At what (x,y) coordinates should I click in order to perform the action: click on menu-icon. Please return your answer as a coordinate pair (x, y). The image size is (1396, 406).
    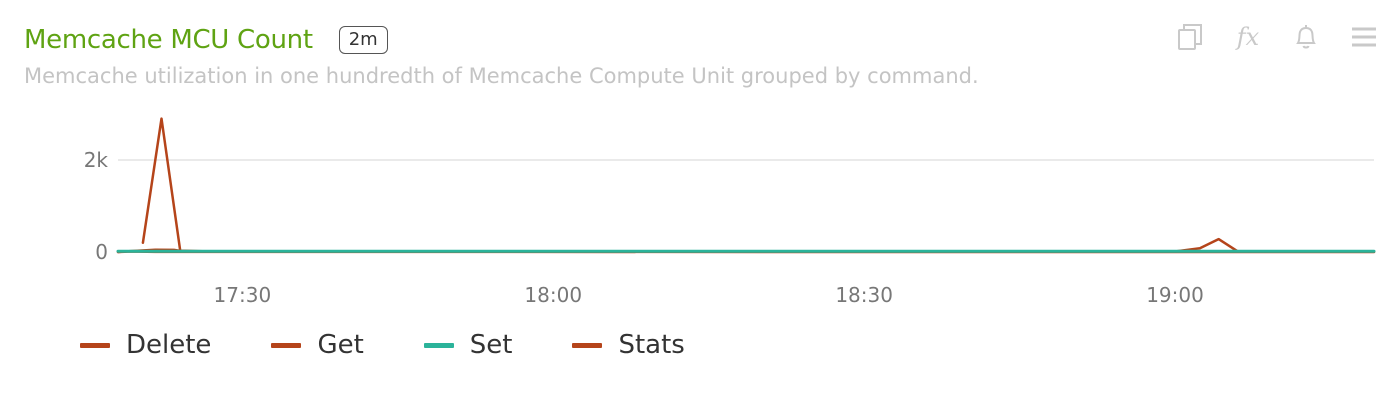
    Looking at the image, I should click on (1364, 37).